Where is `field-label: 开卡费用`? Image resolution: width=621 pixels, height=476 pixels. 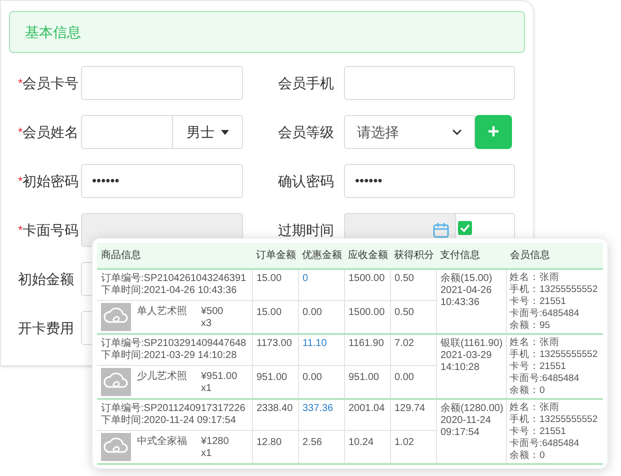 field-label: 开卡费用 is located at coordinates (46, 328).